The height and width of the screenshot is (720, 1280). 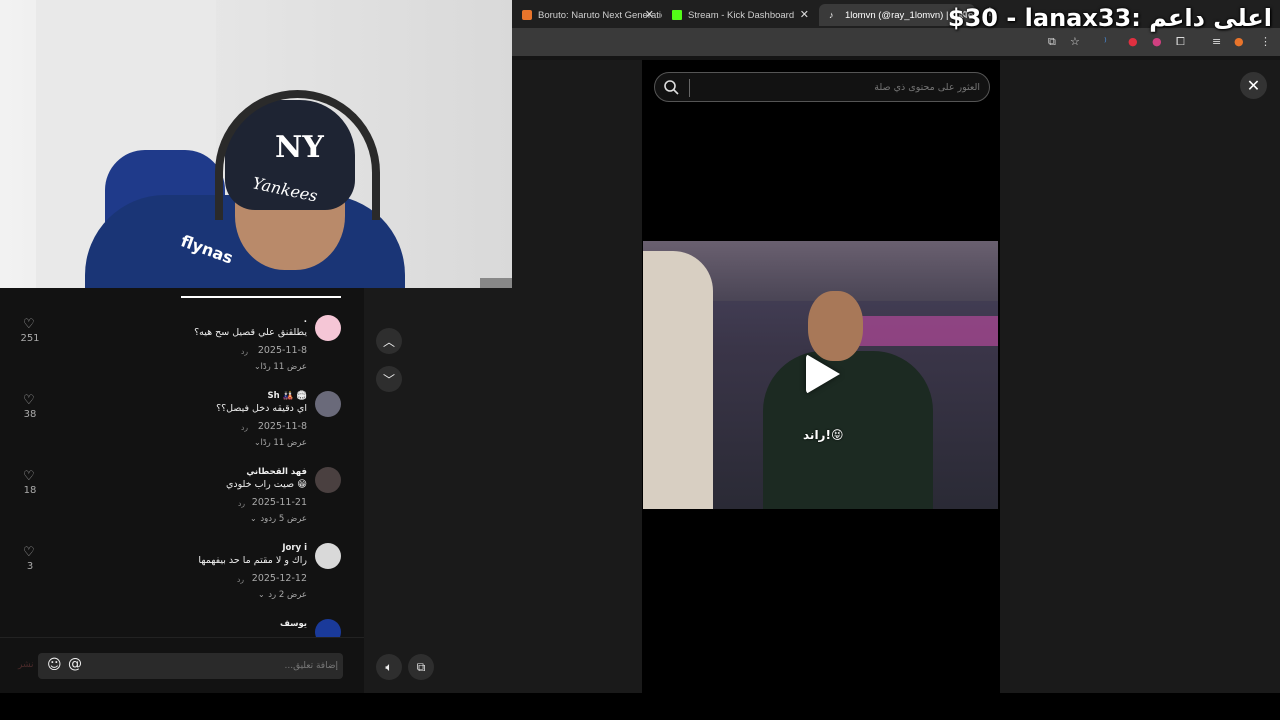 I want to click on comment-input-container: ☺ @, so click(x=190, y=666).